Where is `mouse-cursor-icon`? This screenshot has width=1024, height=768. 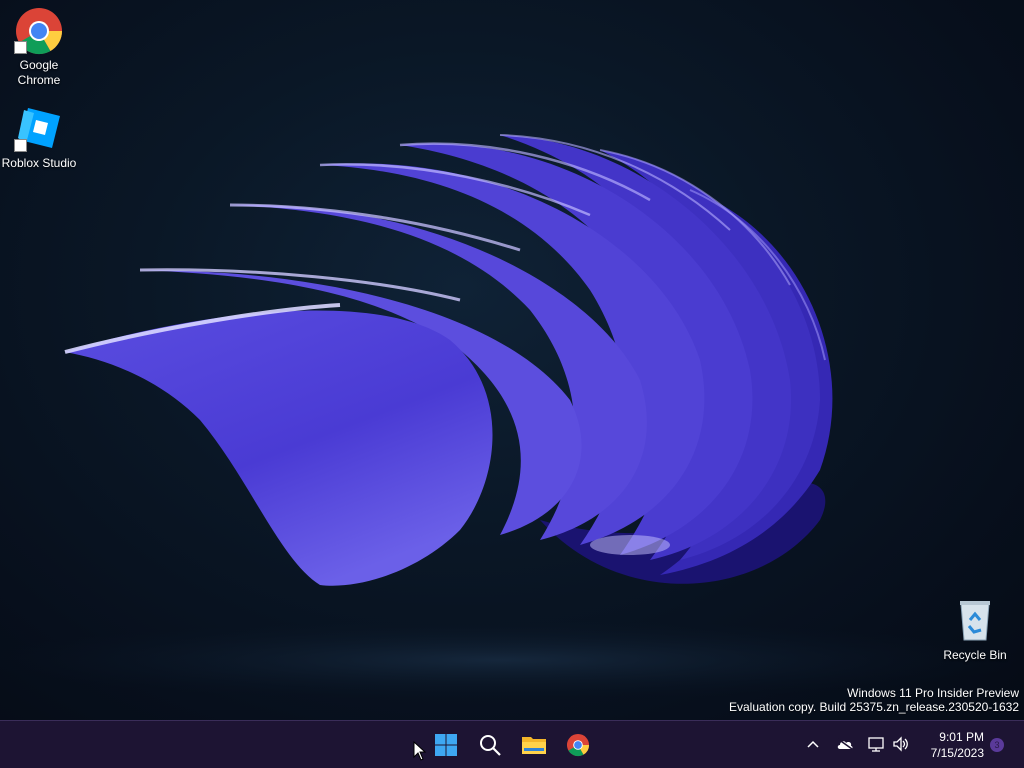
mouse-cursor-icon is located at coordinates (420, 751).